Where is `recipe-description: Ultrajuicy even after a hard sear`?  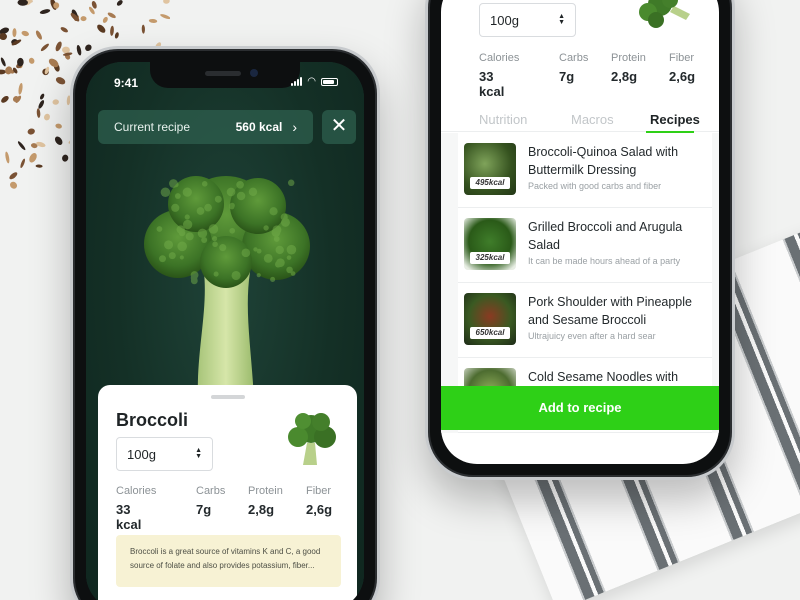
recipe-description: Ultrajuicy even after a hard sear is located at coordinates (592, 336).